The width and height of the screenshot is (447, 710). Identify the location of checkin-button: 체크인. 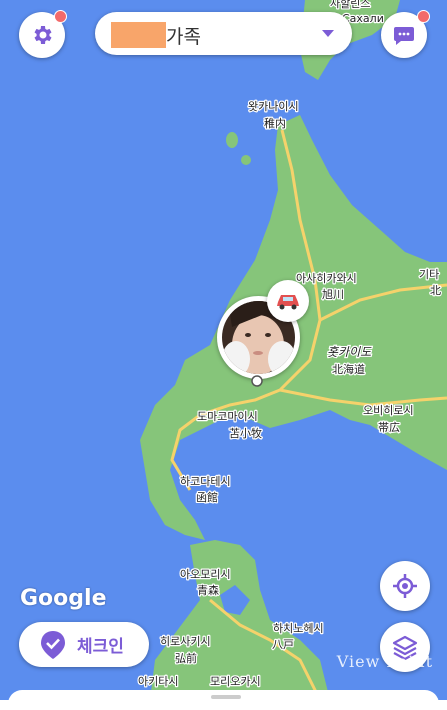
(84, 644).